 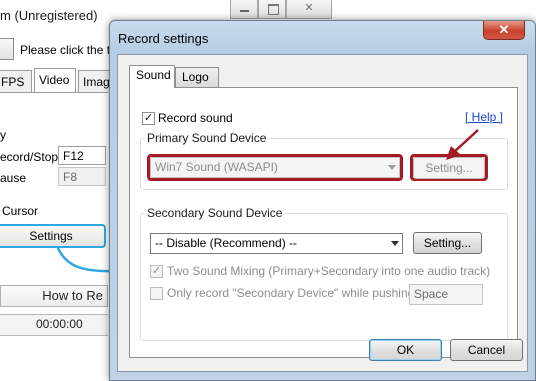 I want to click on only-secondary-checkbox, so click(x=156, y=293).